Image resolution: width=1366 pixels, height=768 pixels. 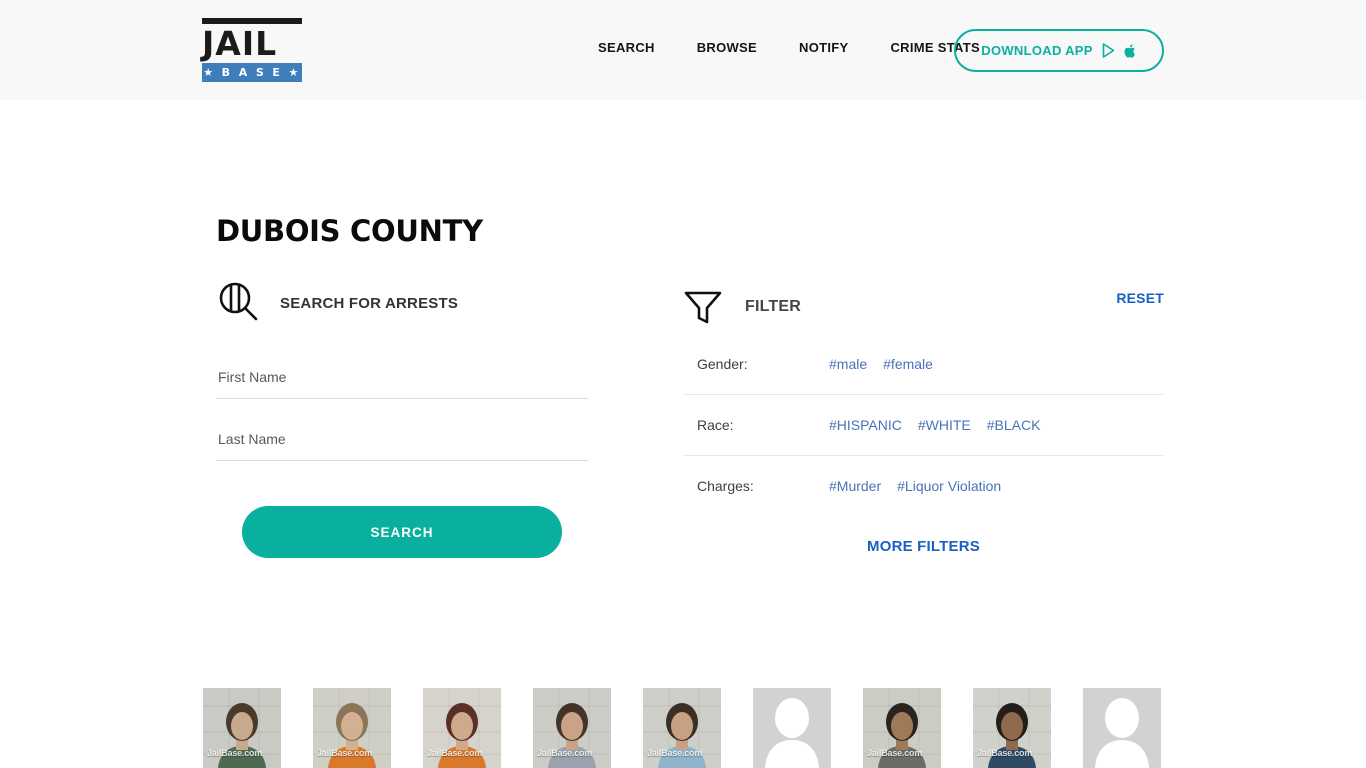 What do you see at coordinates (239, 303) in the screenshot?
I see `jail-magnifier-icon` at bounding box center [239, 303].